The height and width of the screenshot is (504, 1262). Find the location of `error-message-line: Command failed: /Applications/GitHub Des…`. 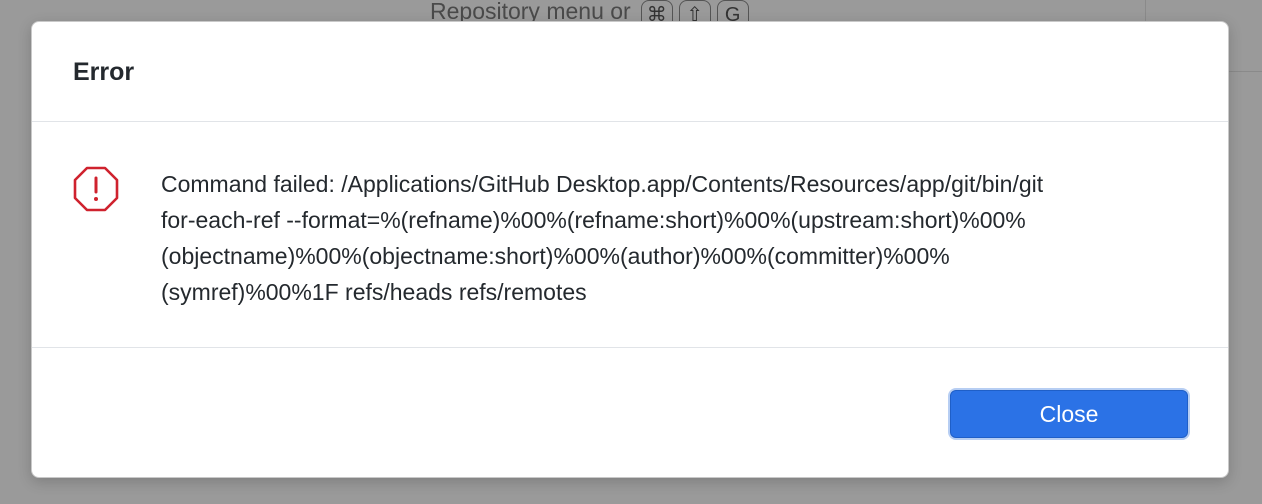

error-message-line: Command failed: /Applications/GitHub Des… is located at coordinates (602, 184).